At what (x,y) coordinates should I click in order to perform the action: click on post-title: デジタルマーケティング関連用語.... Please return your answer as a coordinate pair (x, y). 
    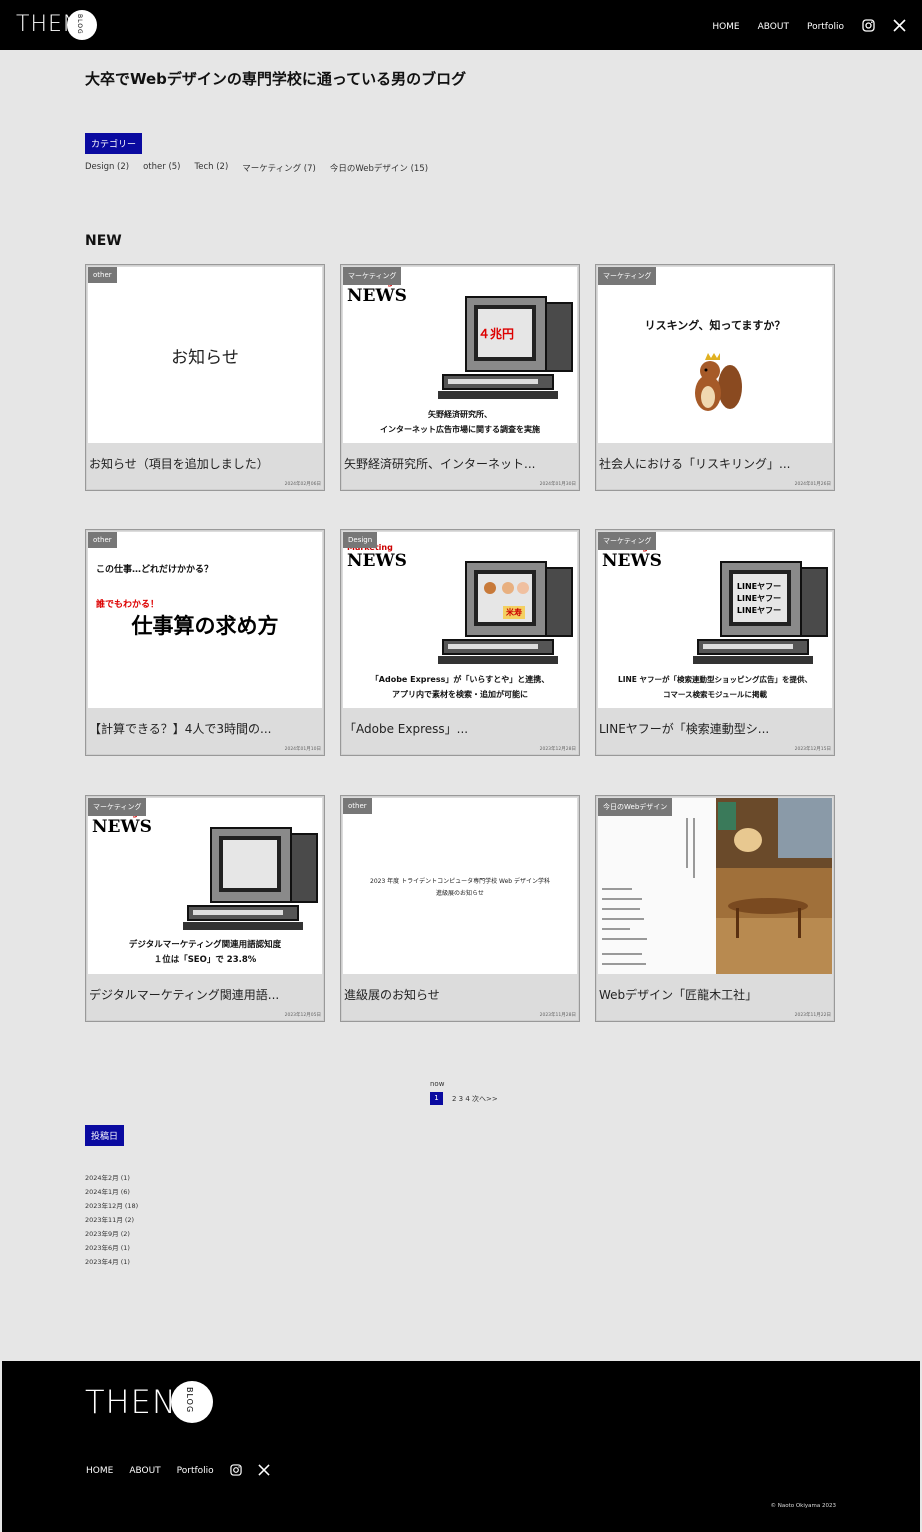
    Looking at the image, I should click on (184, 994).